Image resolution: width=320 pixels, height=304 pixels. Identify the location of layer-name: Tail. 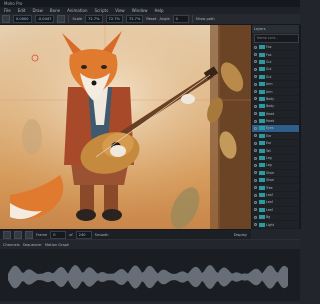
(268, 151).